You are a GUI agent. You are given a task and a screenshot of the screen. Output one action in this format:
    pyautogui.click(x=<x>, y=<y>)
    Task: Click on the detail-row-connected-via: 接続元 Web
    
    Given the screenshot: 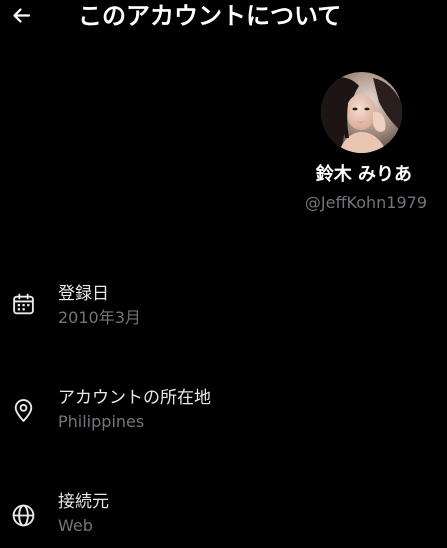 What is the action you would take?
    pyautogui.click(x=223, y=519)
    